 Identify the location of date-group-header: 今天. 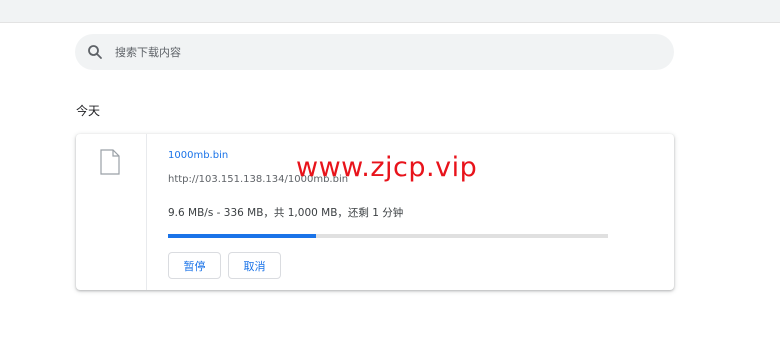
(88, 111).